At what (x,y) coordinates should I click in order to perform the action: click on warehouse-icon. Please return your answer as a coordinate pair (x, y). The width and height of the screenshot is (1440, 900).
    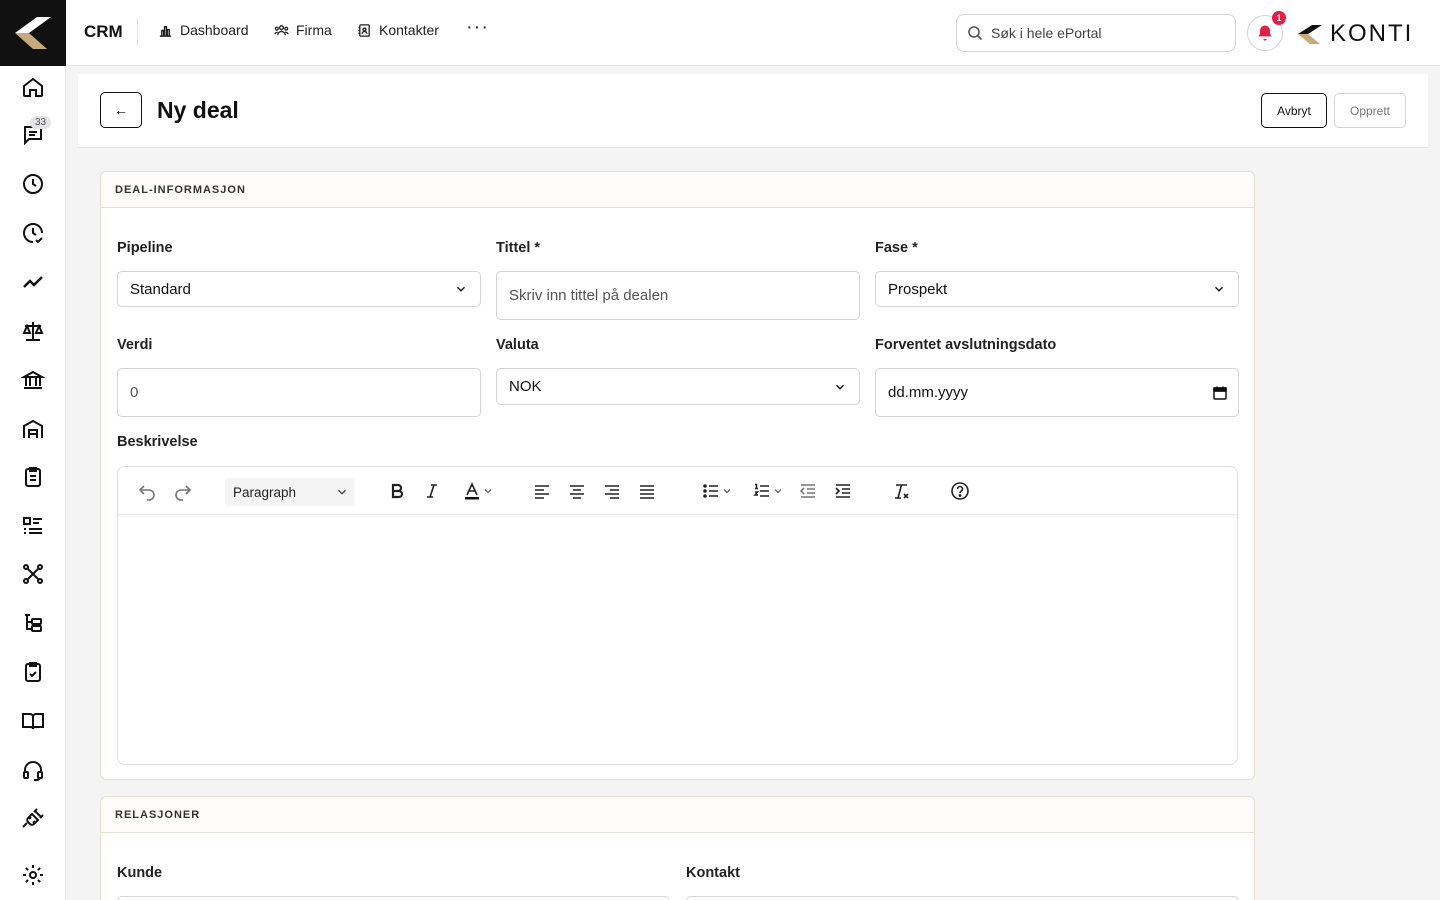
    Looking at the image, I should click on (33, 428).